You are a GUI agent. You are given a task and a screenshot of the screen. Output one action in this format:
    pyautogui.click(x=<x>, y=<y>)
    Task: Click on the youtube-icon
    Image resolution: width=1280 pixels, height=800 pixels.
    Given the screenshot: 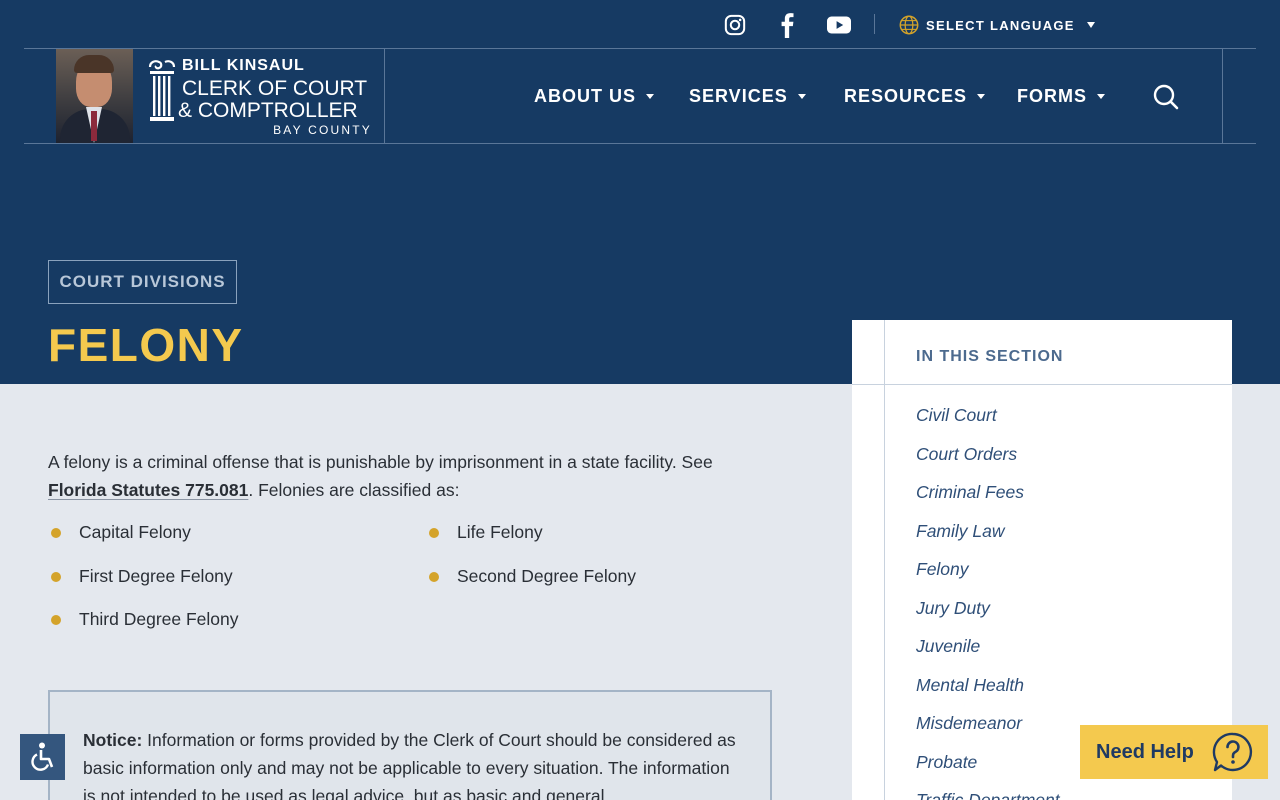 What is the action you would take?
    pyautogui.click(x=839, y=25)
    